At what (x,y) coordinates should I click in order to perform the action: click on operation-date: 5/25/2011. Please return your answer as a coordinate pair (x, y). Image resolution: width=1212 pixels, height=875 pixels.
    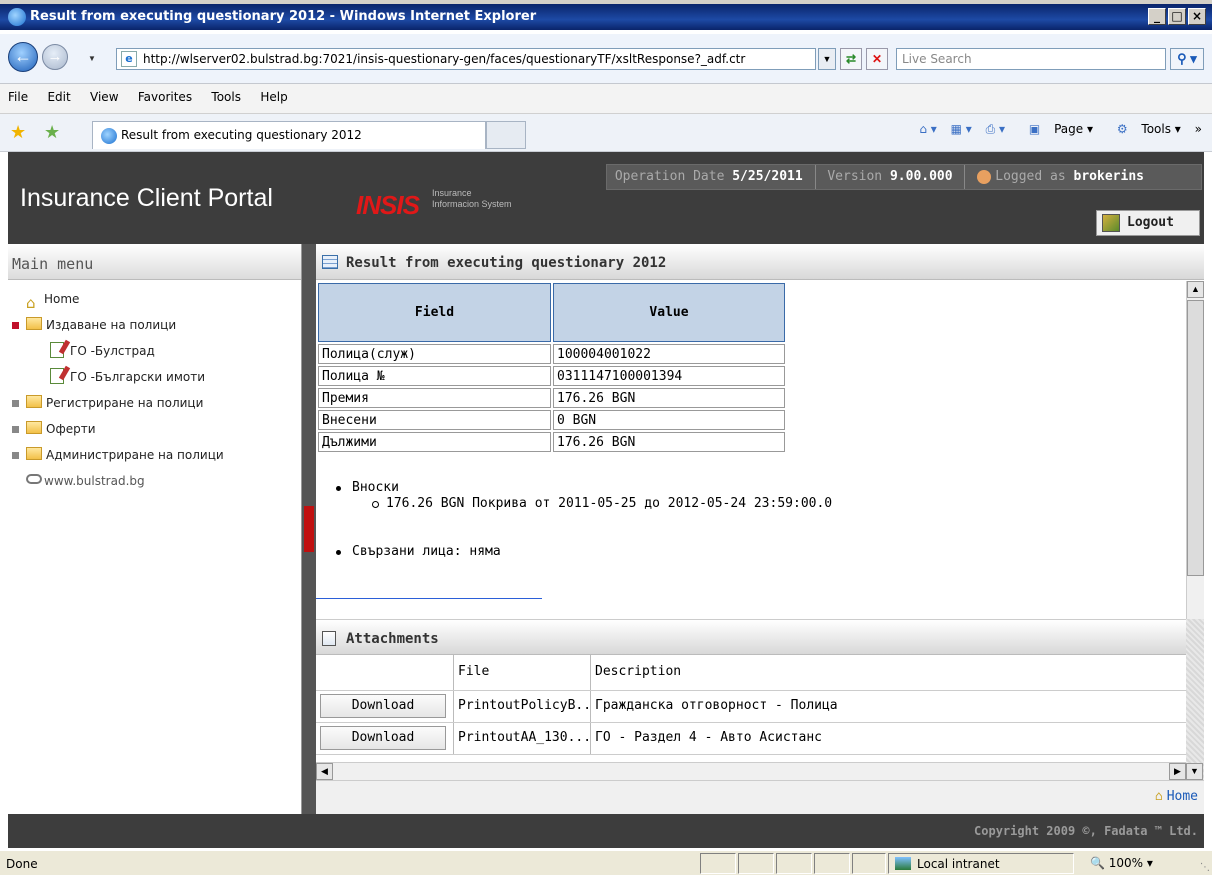
    Looking at the image, I should click on (767, 176).